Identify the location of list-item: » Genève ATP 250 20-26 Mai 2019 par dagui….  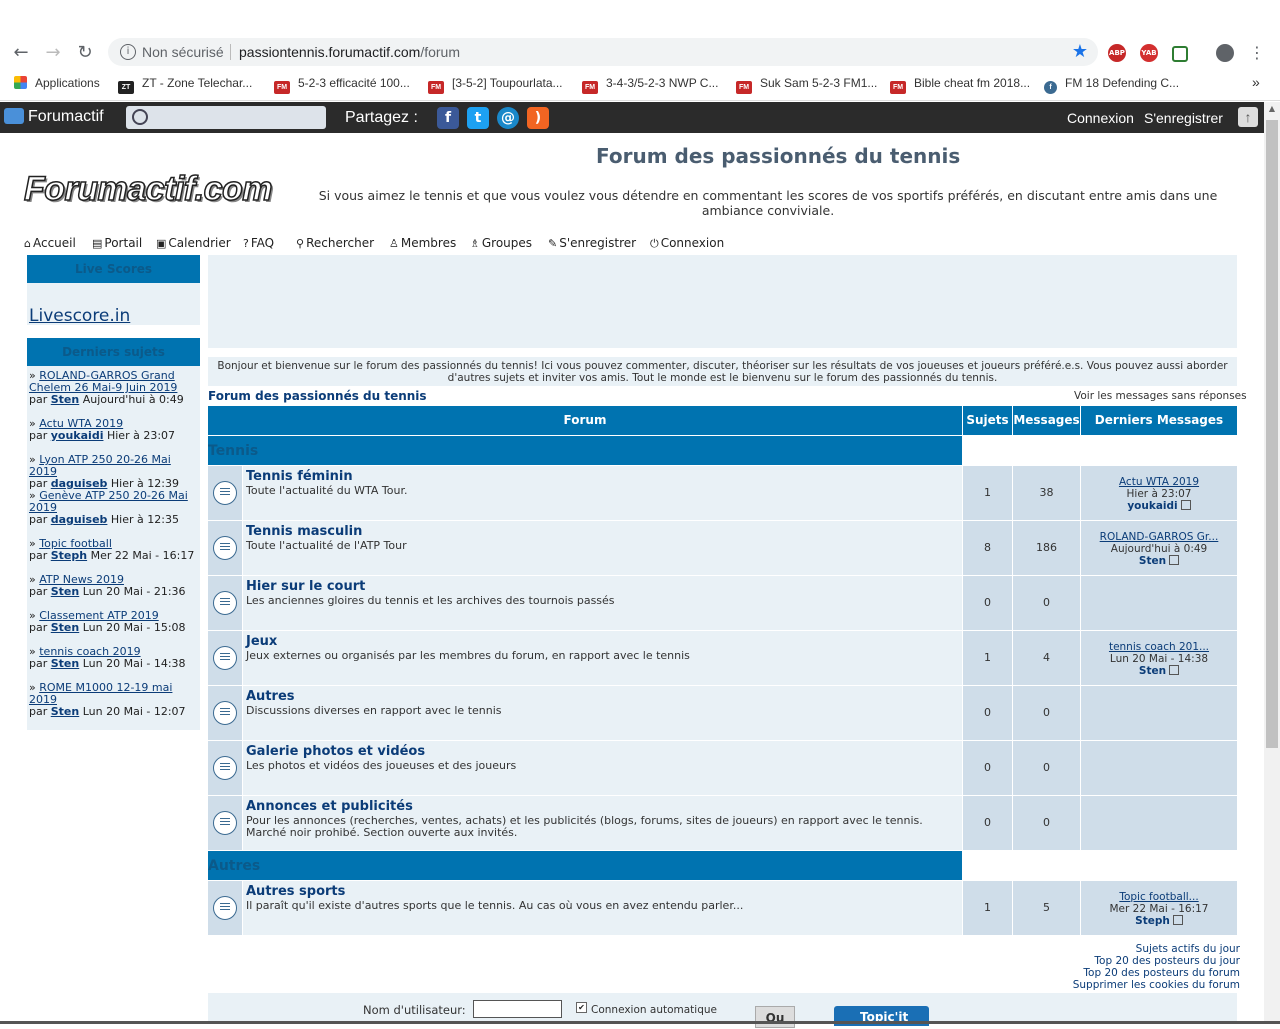
(108, 507).